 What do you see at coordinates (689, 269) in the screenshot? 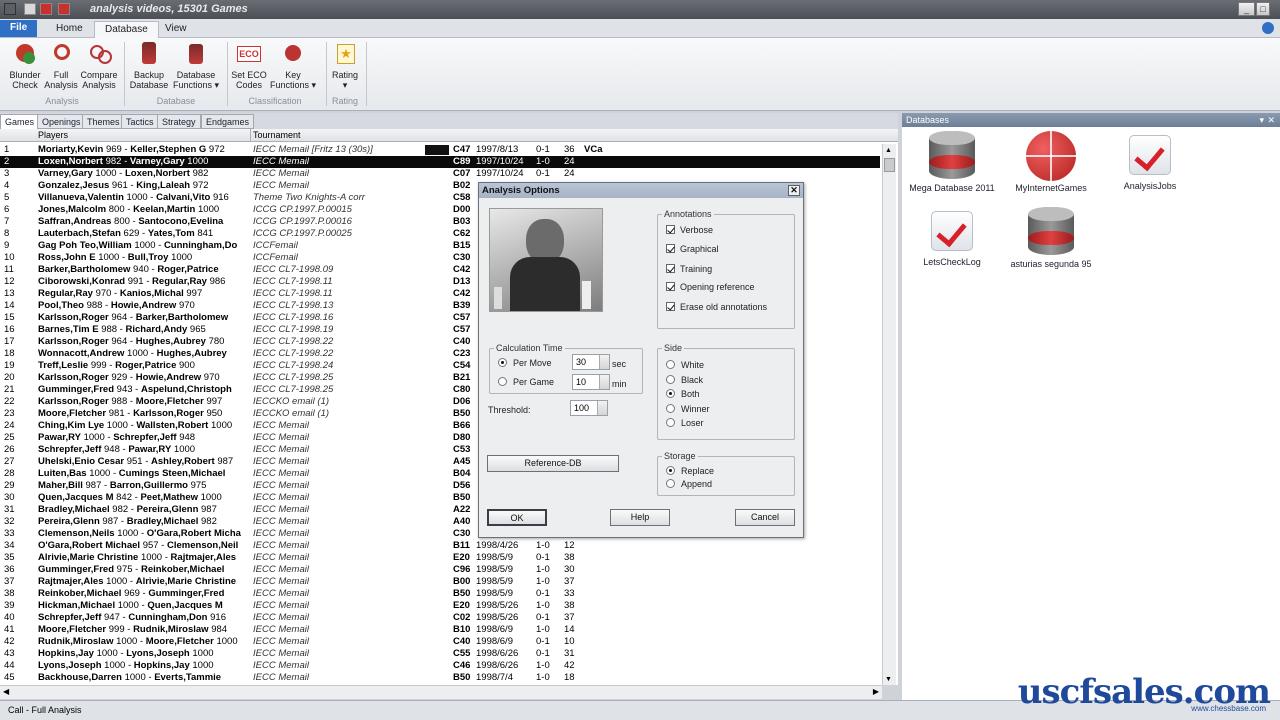
I see `training-checkbox: Training` at bounding box center [689, 269].